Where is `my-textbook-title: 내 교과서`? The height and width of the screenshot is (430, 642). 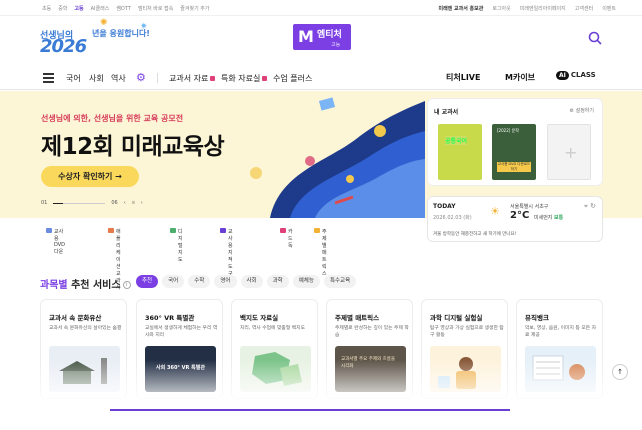 my-textbook-title: 내 교과서 is located at coordinates (446, 112).